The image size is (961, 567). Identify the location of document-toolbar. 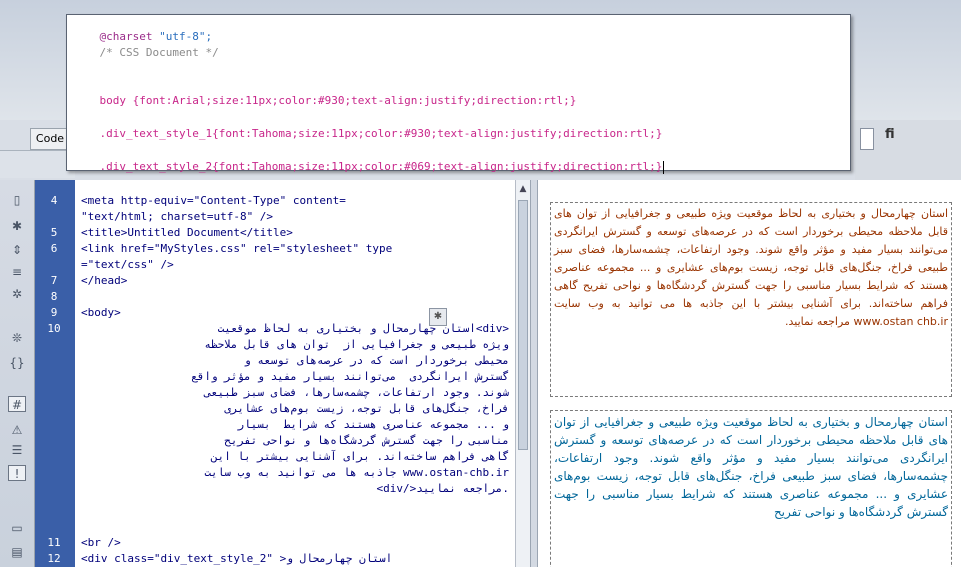
(37, 164).